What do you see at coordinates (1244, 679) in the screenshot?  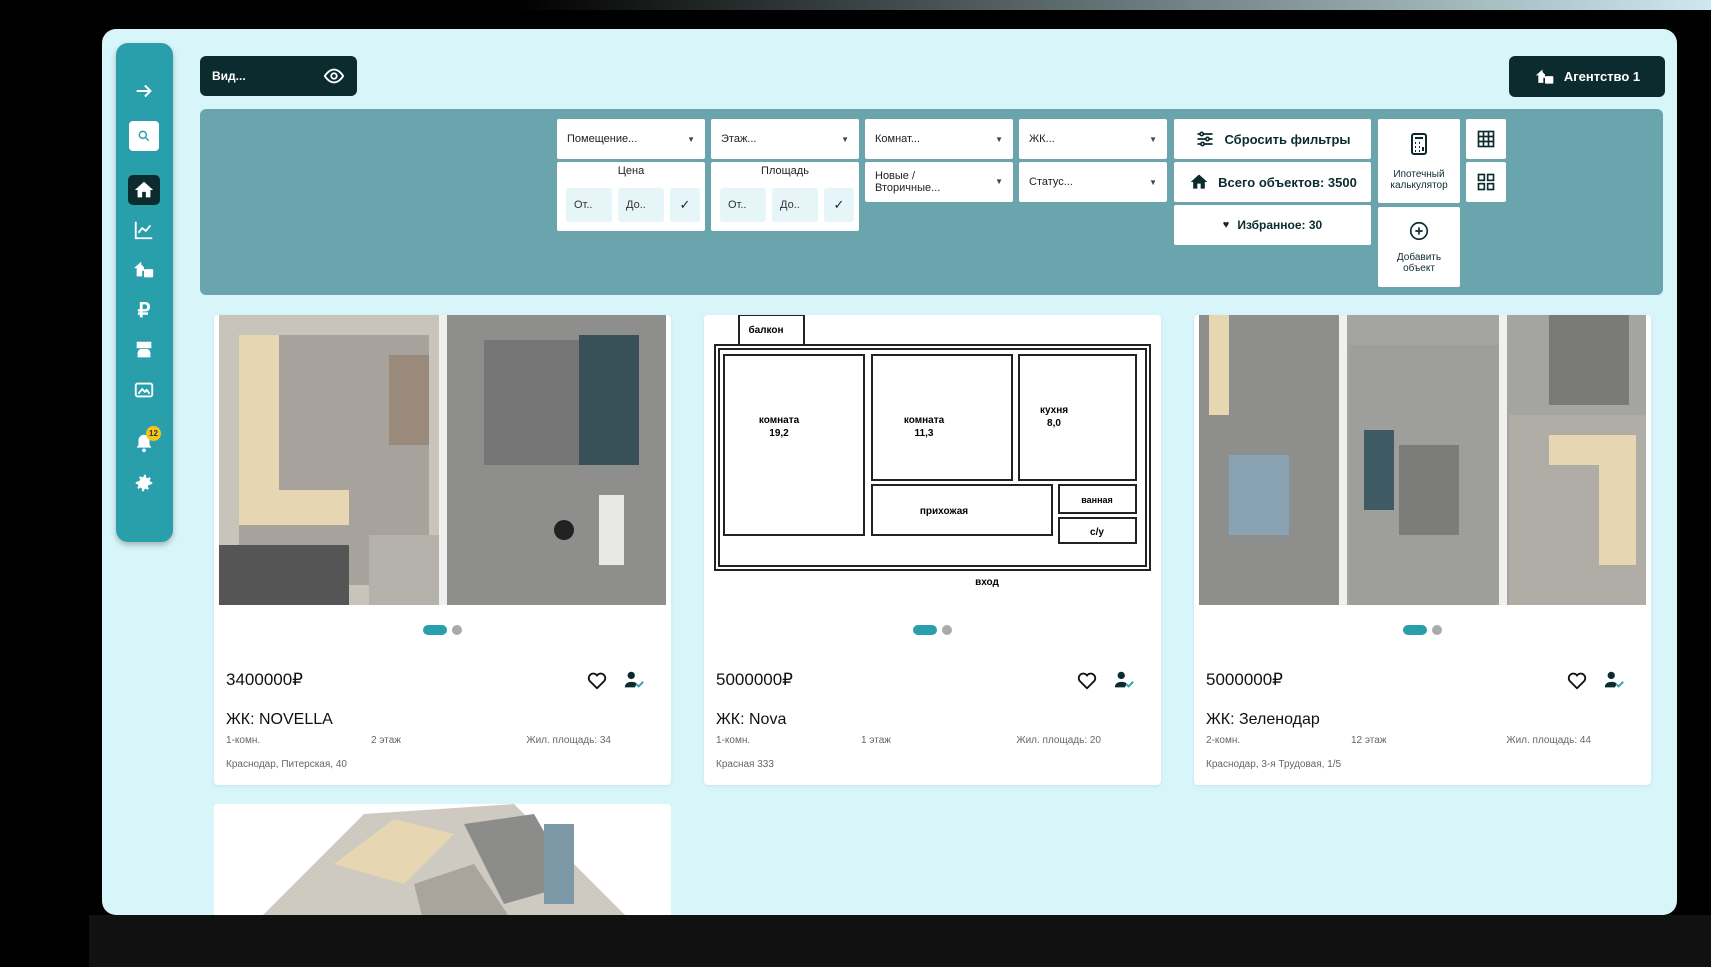 I see `listing-price: 5000000₽` at bounding box center [1244, 679].